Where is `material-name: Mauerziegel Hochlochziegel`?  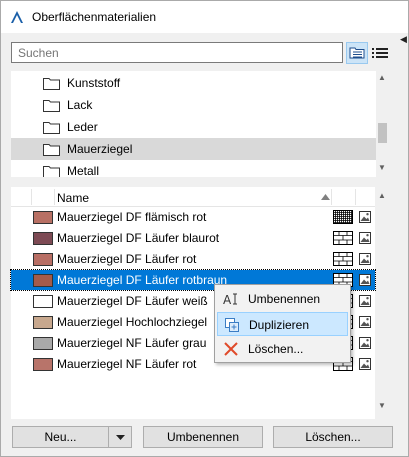 material-name: Mauerziegel Hochlochziegel is located at coordinates (132, 322).